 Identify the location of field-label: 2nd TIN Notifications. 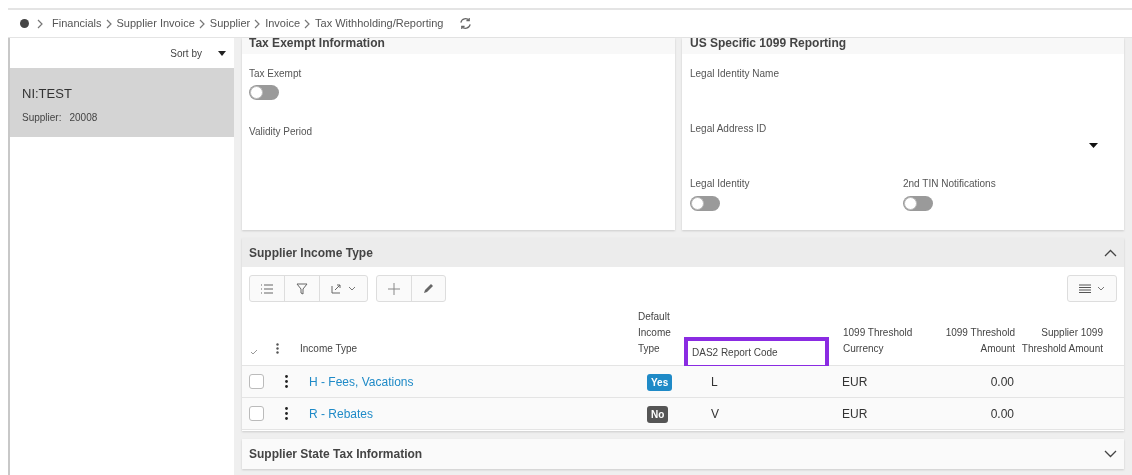
(950, 184).